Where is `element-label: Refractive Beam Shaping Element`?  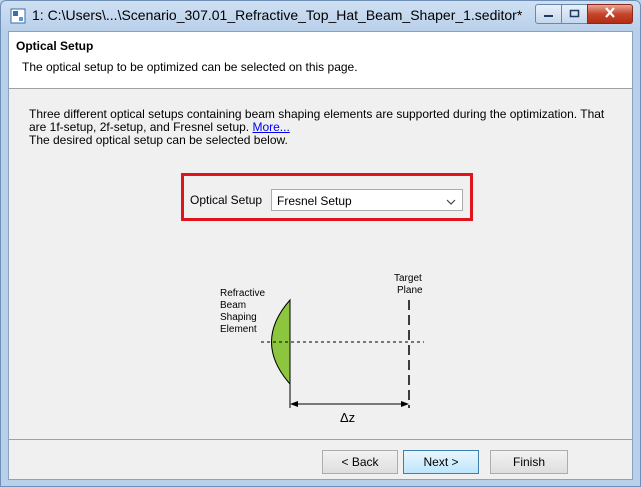 element-label: Refractive Beam Shaping Element is located at coordinates (242, 311).